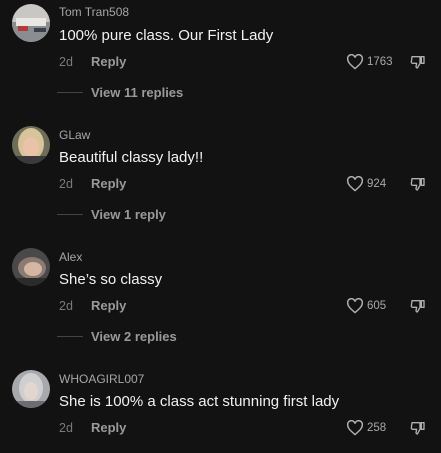 Image resolution: width=441 pixels, height=453 pixels. What do you see at coordinates (70, 257) in the screenshot?
I see `comment-username: Alex` at bounding box center [70, 257].